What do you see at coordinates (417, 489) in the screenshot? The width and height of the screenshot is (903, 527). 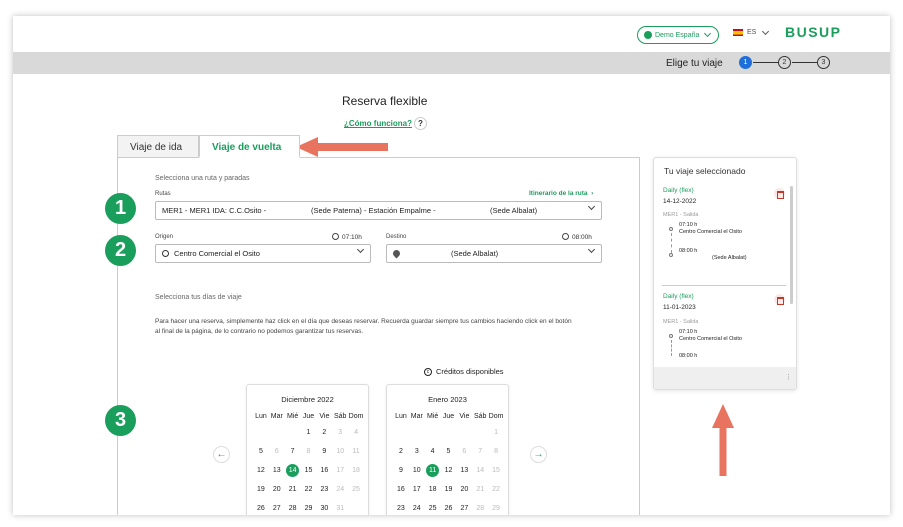 I see `calendar-day: 17` at bounding box center [417, 489].